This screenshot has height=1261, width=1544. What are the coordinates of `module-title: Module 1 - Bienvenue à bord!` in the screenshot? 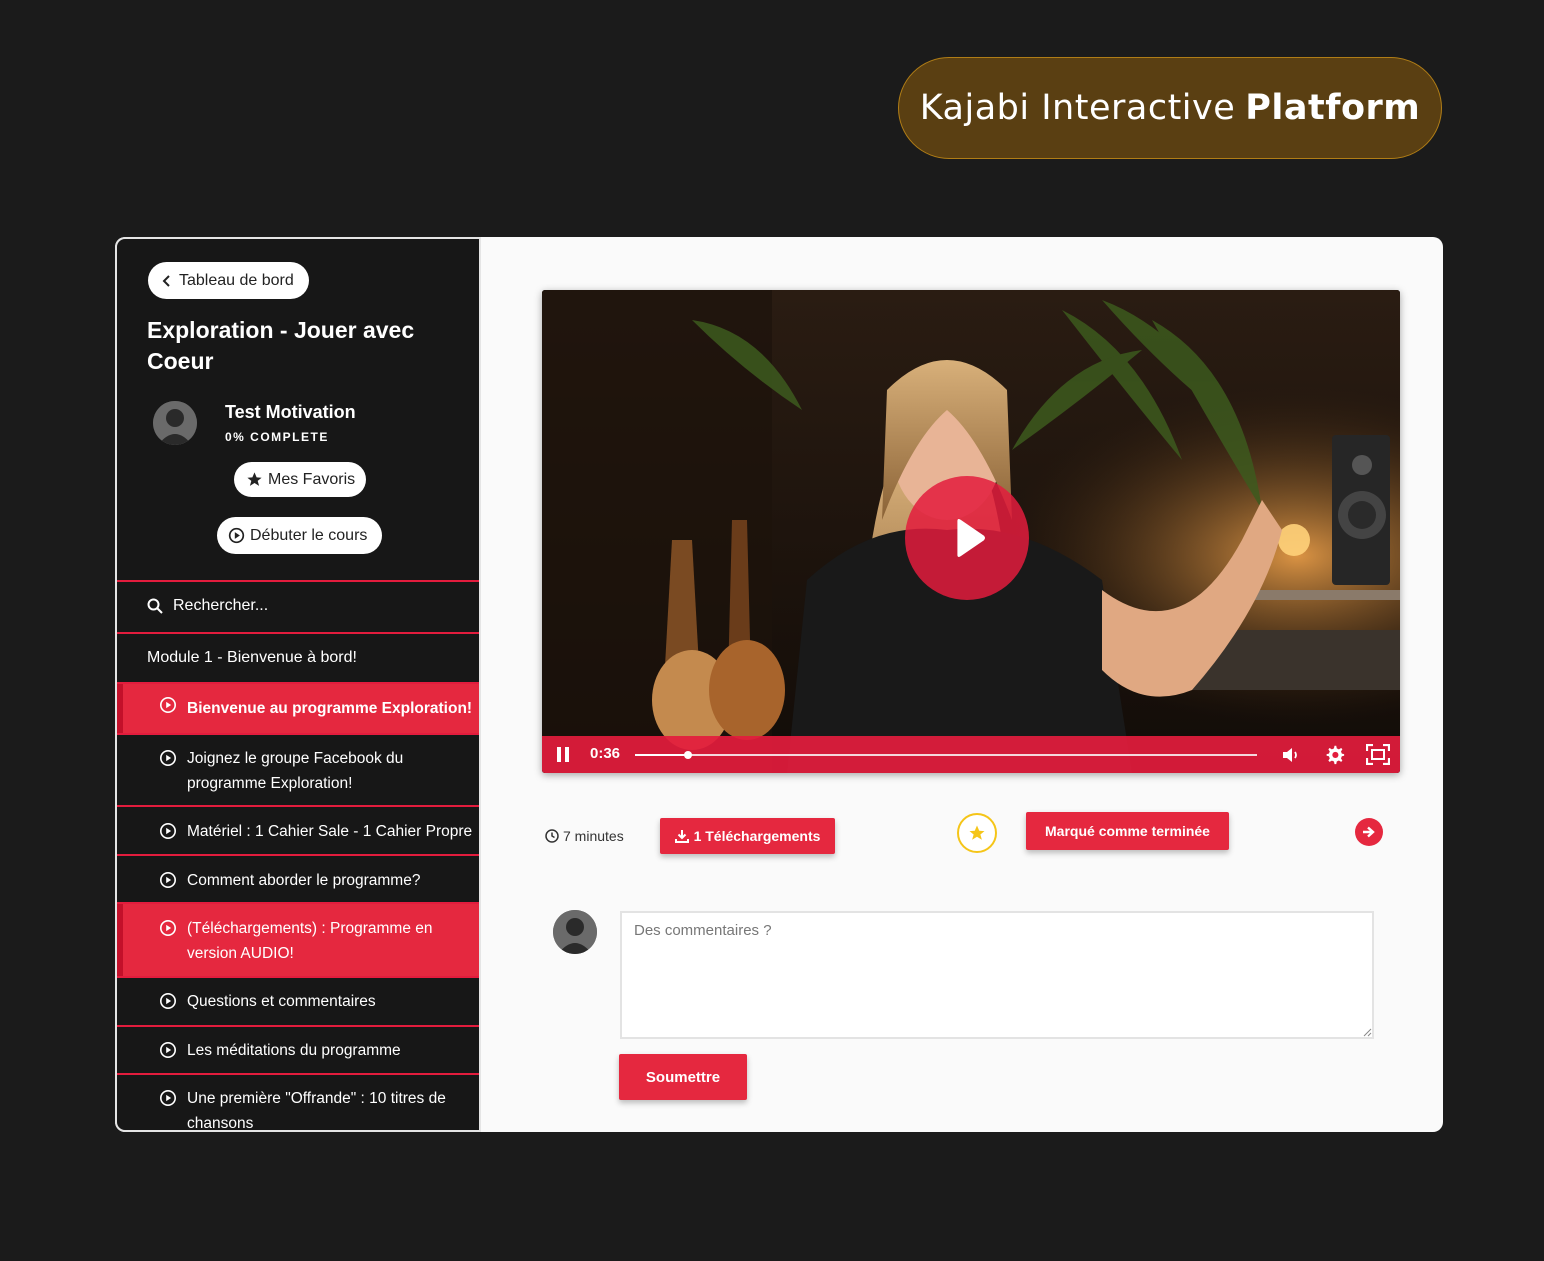 It's located at (252, 657).